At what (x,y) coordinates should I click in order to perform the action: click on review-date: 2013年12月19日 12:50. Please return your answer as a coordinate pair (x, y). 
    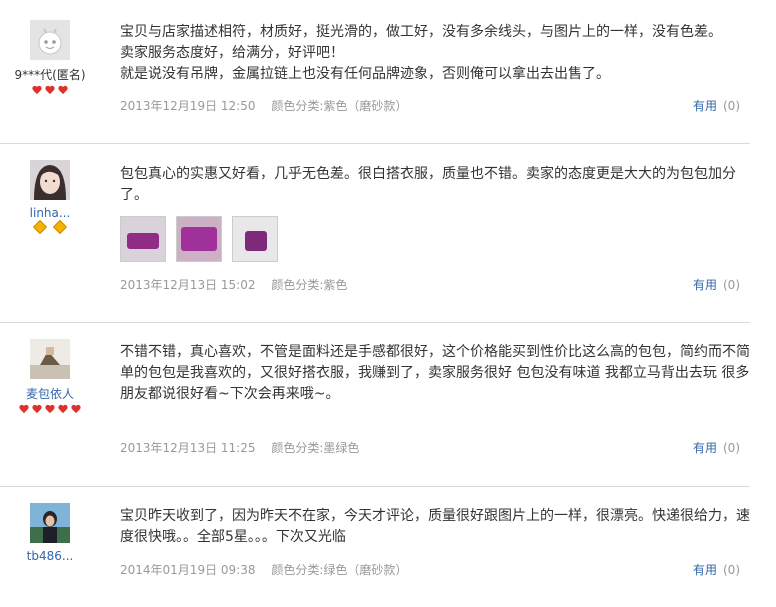
    Looking at the image, I should click on (188, 106).